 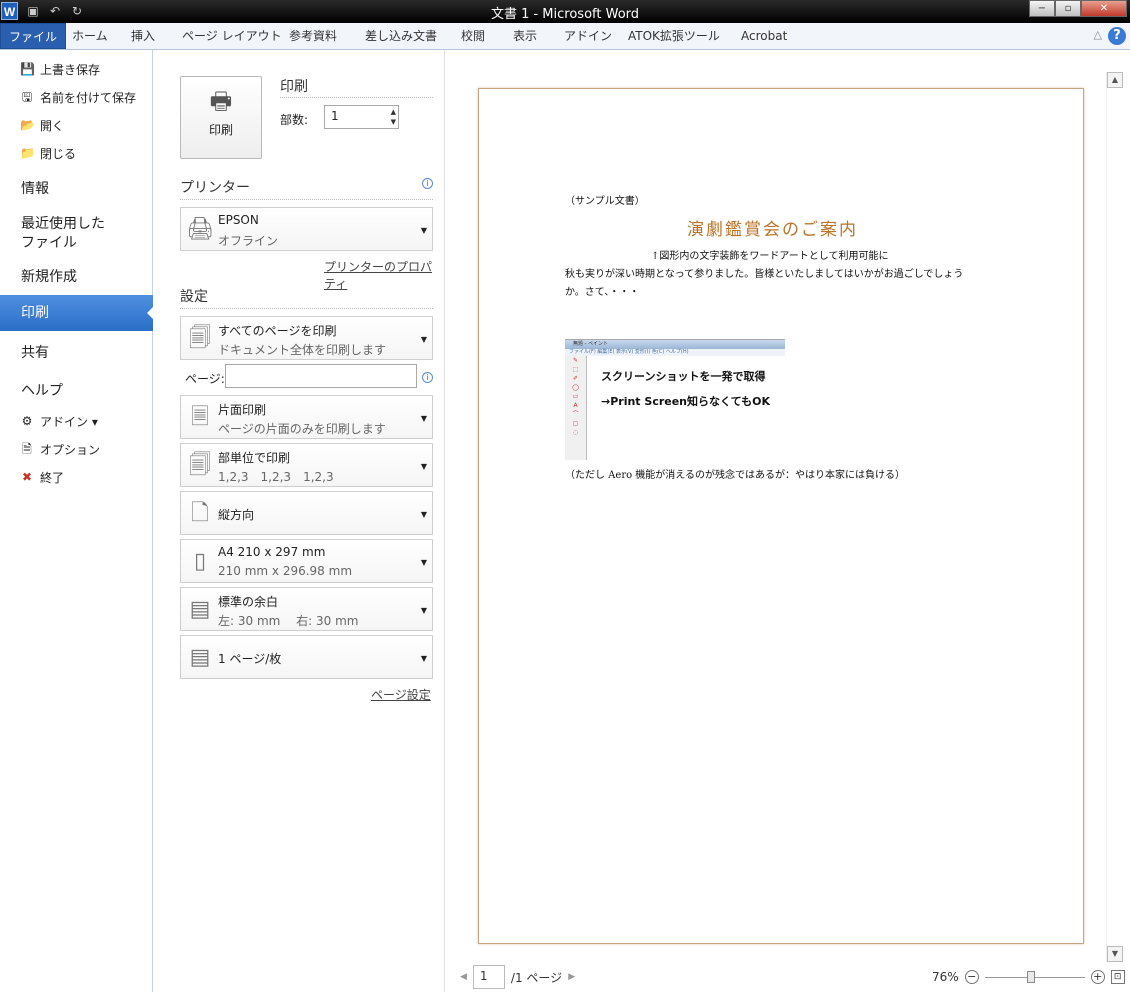 What do you see at coordinates (306, 561) in the screenshot?
I see `paper-size-dropdown: ▯ A4 210 x 297 mm 210 mm x 296.98 mm ▼` at bounding box center [306, 561].